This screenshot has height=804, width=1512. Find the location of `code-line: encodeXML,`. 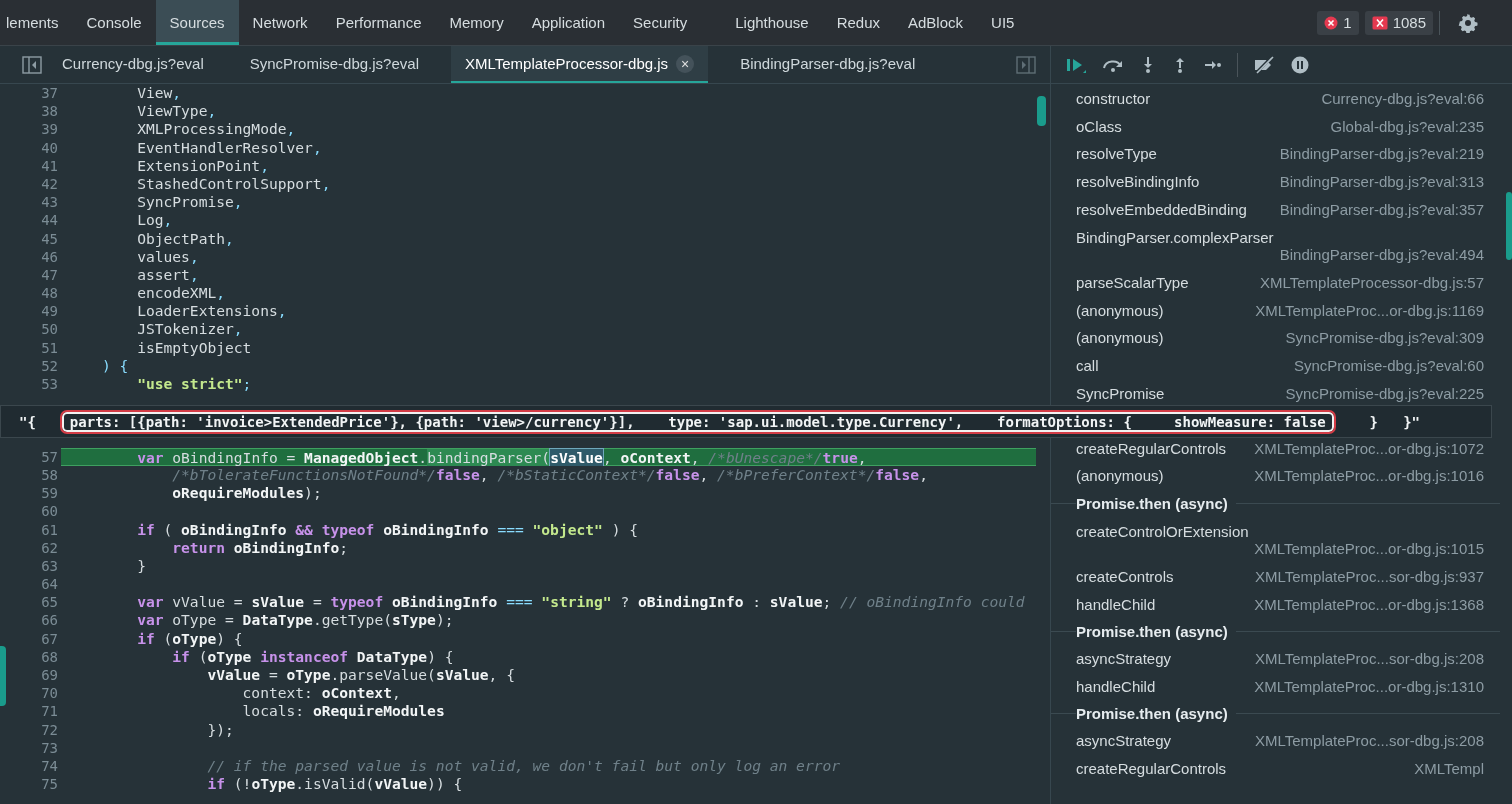

code-line: encodeXML, is located at coordinates (181, 293).